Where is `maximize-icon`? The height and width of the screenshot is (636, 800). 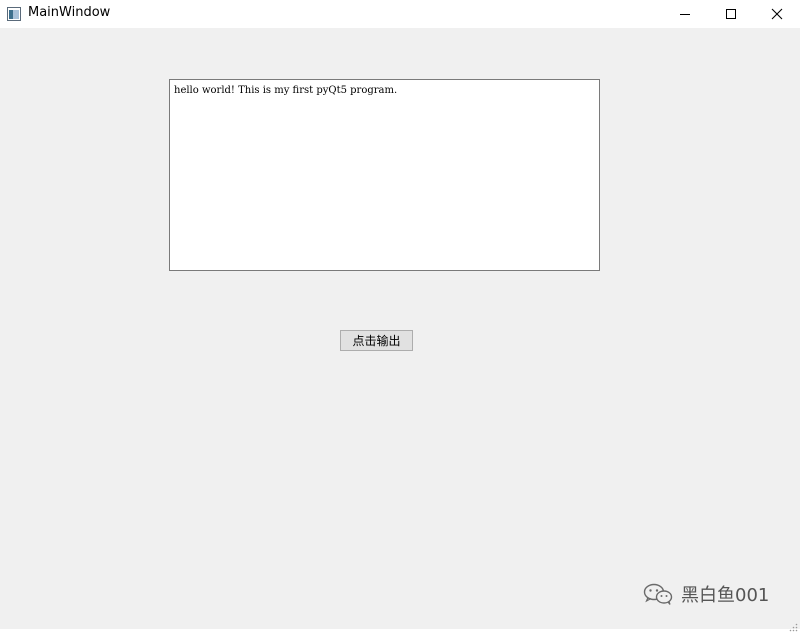
maximize-icon is located at coordinates (731, 14).